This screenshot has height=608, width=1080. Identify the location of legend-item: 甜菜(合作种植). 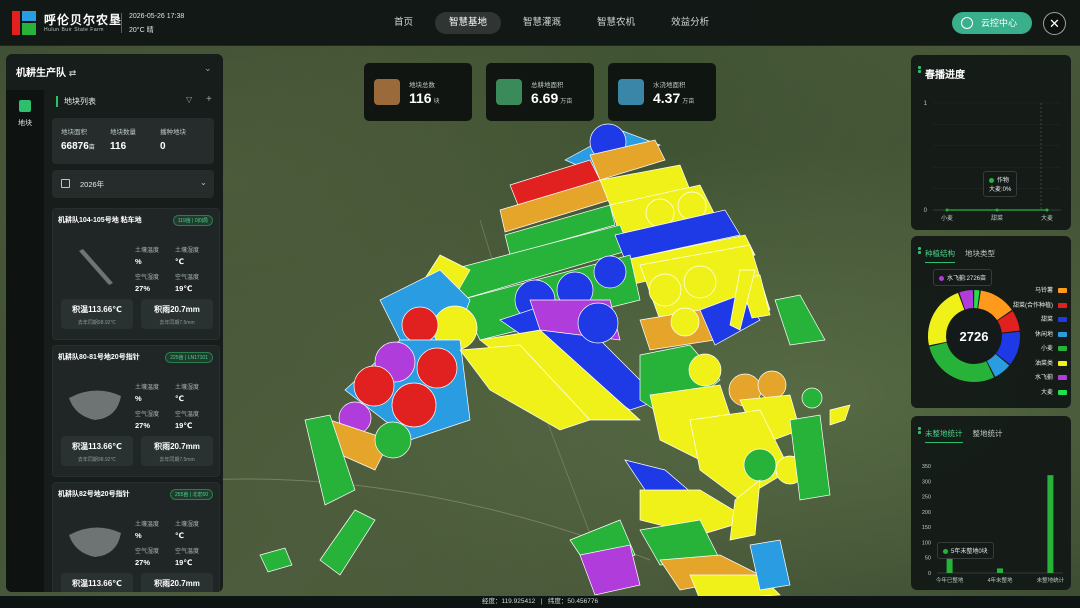
(1034, 308).